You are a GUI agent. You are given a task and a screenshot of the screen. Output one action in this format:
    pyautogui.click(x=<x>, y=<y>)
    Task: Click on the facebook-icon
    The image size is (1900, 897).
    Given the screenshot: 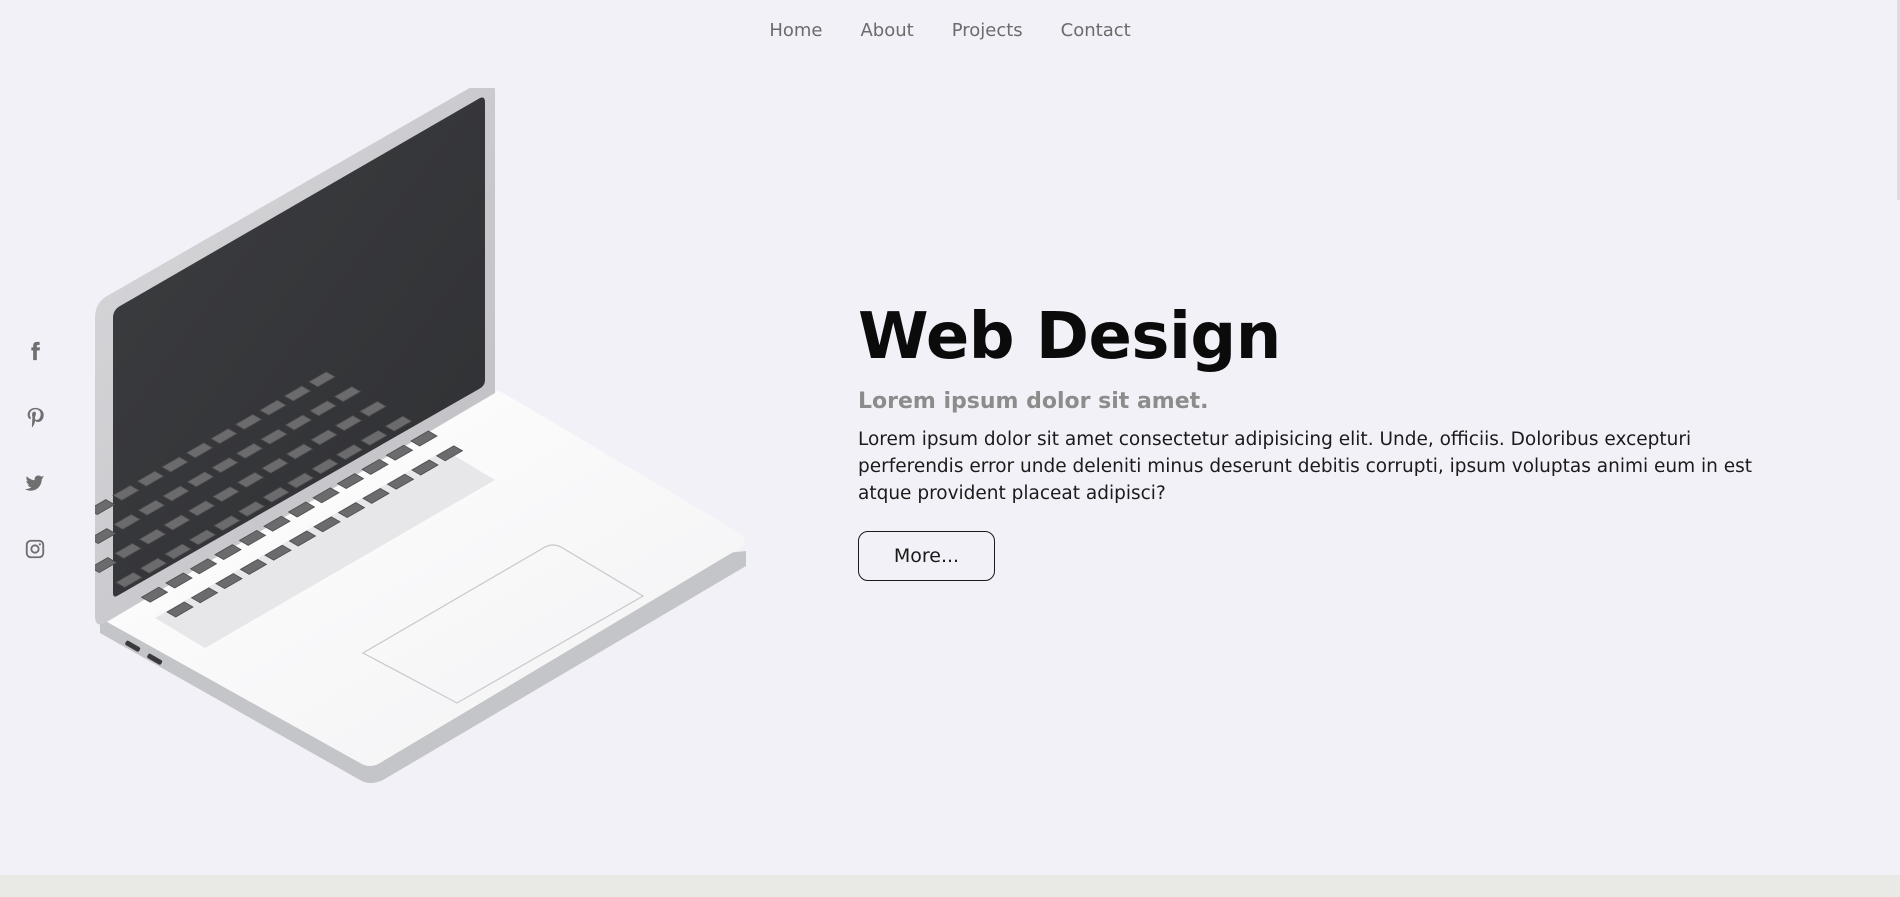 What is the action you would take?
    pyautogui.click(x=35, y=351)
    